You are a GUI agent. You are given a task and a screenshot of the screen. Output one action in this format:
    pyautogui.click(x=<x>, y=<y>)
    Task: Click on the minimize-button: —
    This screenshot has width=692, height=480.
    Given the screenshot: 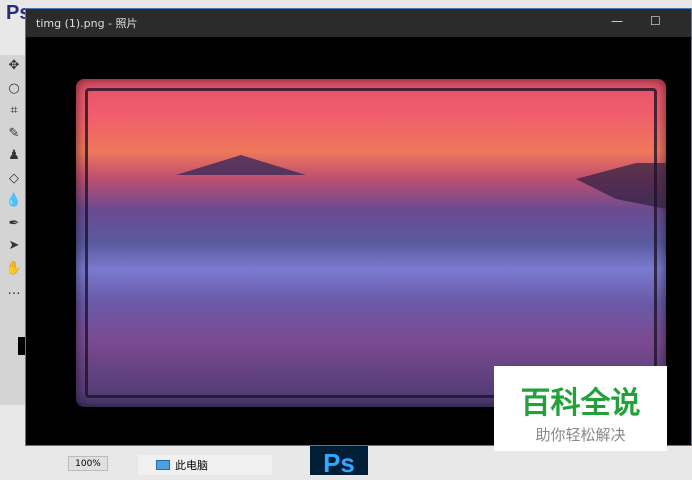 What is the action you would take?
    pyautogui.click(x=617, y=21)
    